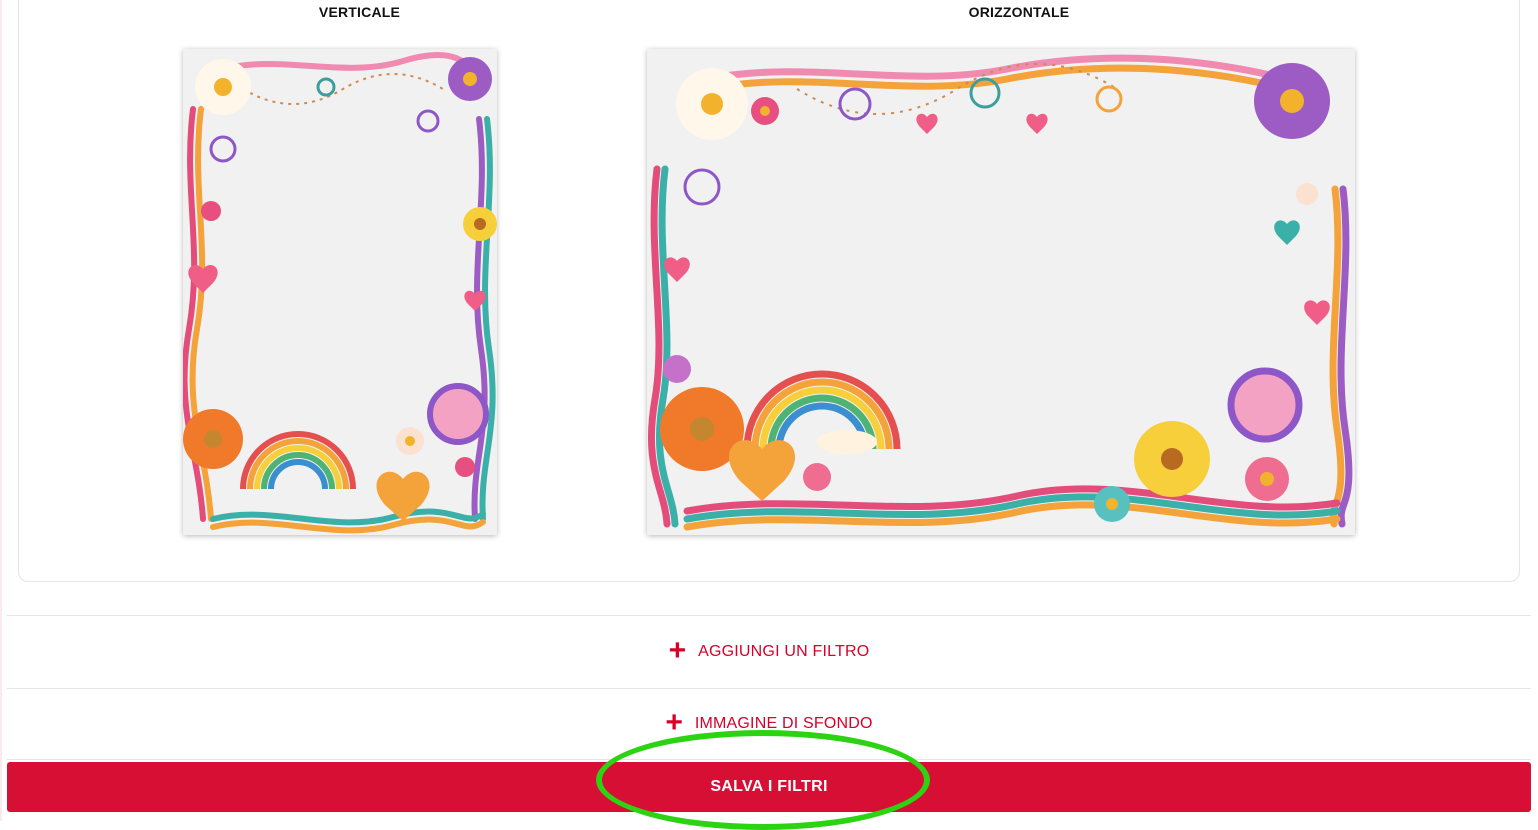  What do you see at coordinates (340, 292) in the screenshot?
I see `vertical-frame-preview` at bounding box center [340, 292].